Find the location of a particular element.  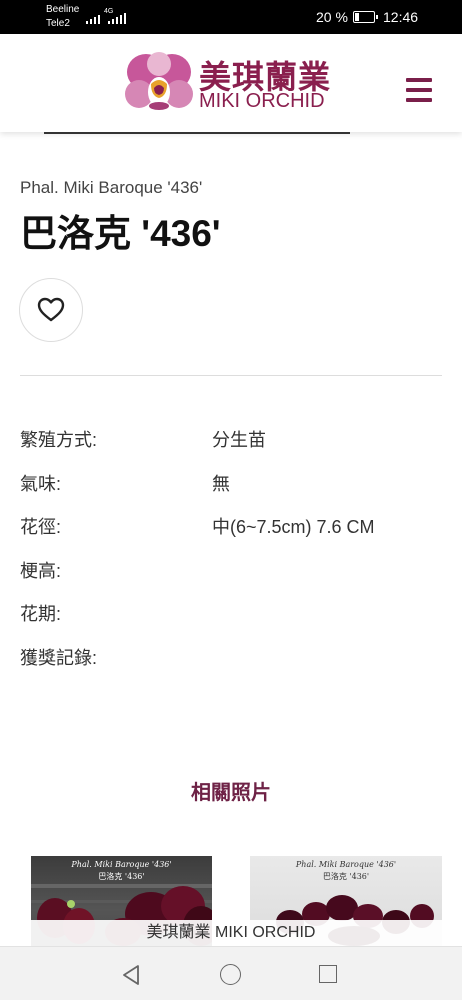

attribute-value: 分生苗 is located at coordinates (239, 440).